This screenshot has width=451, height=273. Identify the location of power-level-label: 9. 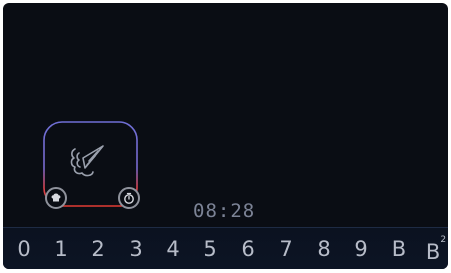
(361, 249).